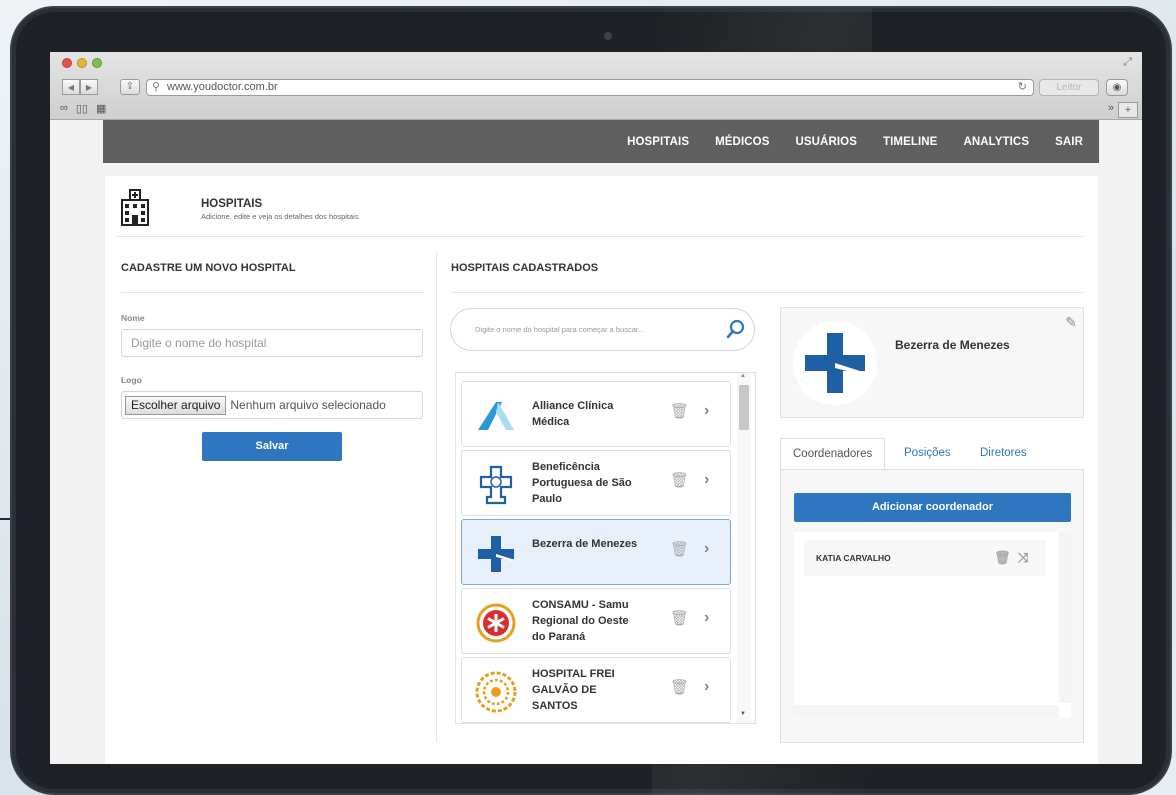 This screenshot has height=795, width=1176. Describe the element at coordinates (590, 87) in the screenshot. I see `address-bar: ⚲ www.youdoctor.com.br ↻` at that location.